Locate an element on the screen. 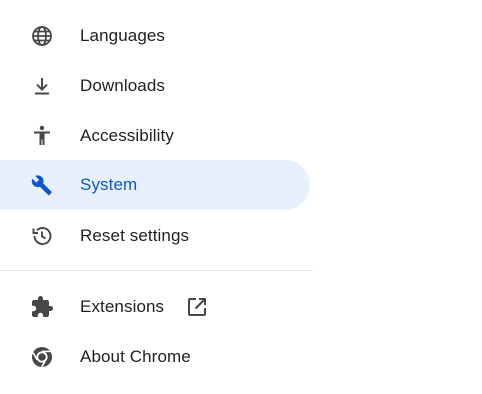 This screenshot has height=394, width=482. sidebar-item-extensions: Extensions is located at coordinates (155, 307).